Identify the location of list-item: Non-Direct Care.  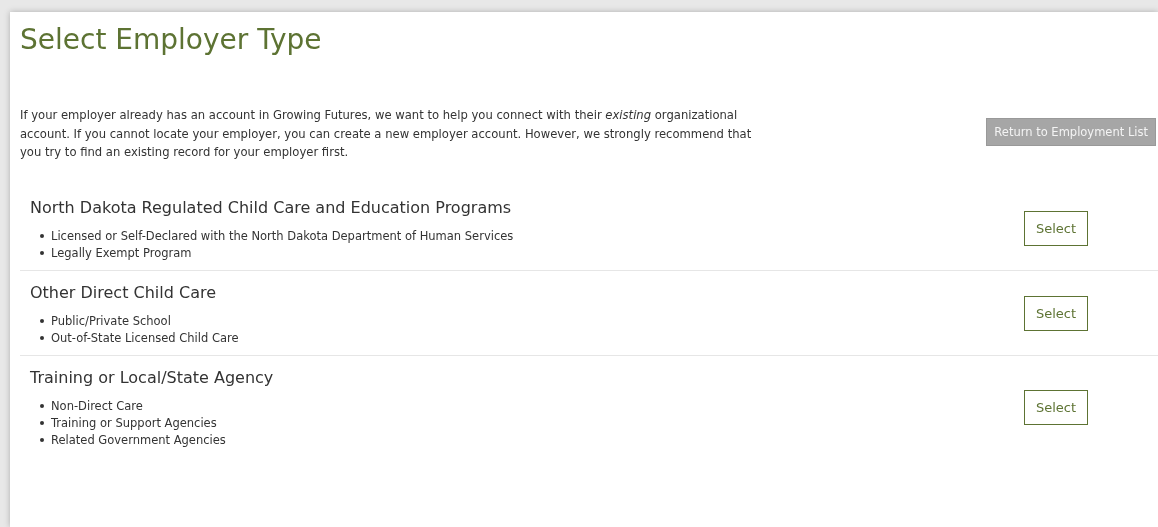
(97, 406).